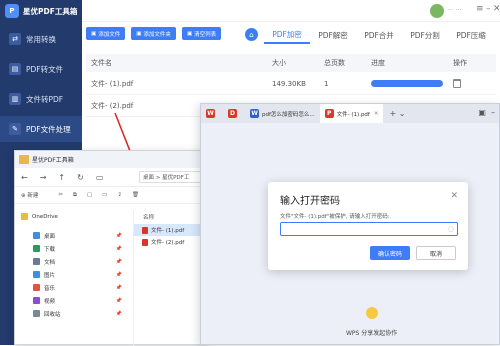 The height and width of the screenshot is (346, 500). What do you see at coordinates (371, 332) in the screenshot?
I see `share-collab-text: WPS 分享发起协作` at bounding box center [371, 332].